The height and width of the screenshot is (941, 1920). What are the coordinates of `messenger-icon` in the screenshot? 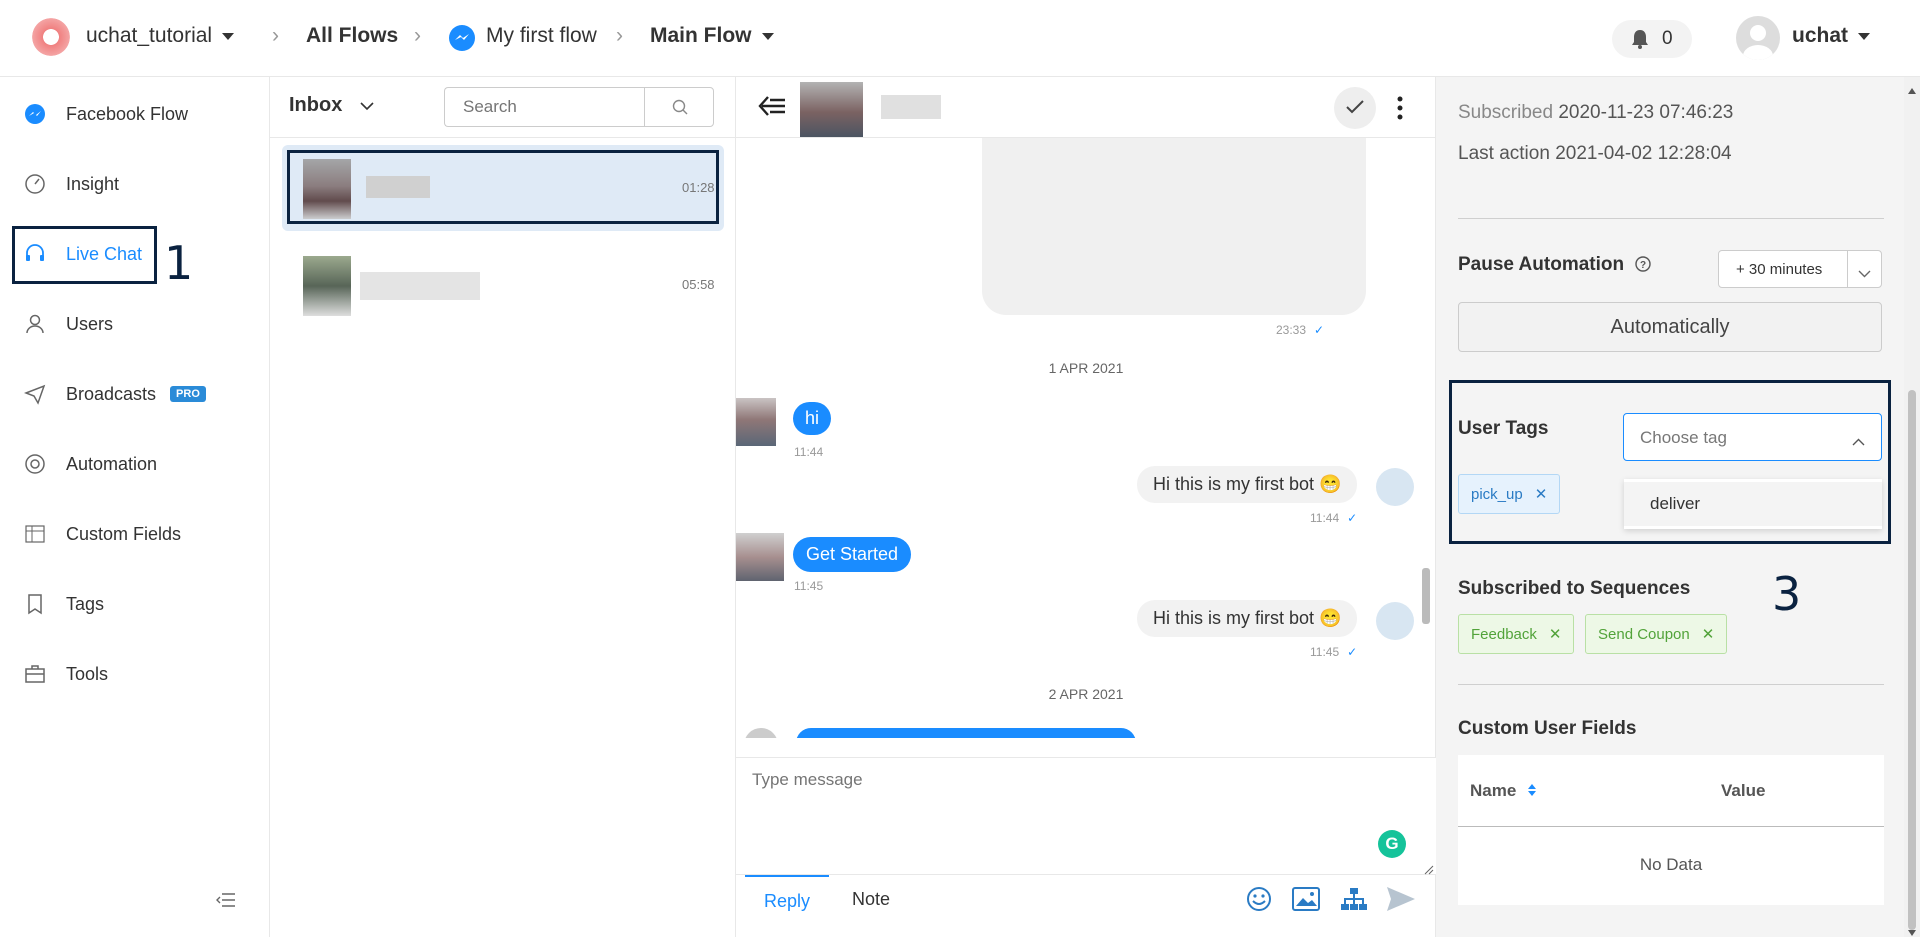 It's located at (462, 38).